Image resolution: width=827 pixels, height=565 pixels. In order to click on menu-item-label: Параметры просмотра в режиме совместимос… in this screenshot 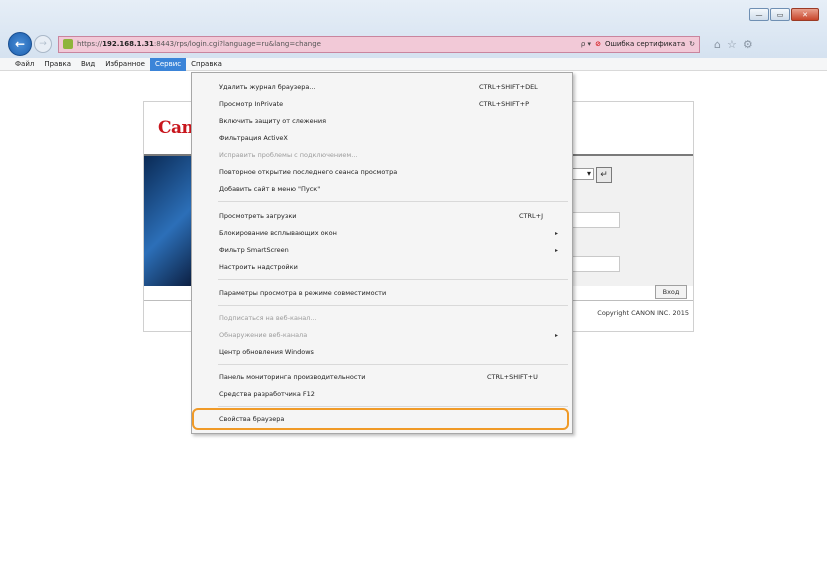, I will do `click(303, 293)`.